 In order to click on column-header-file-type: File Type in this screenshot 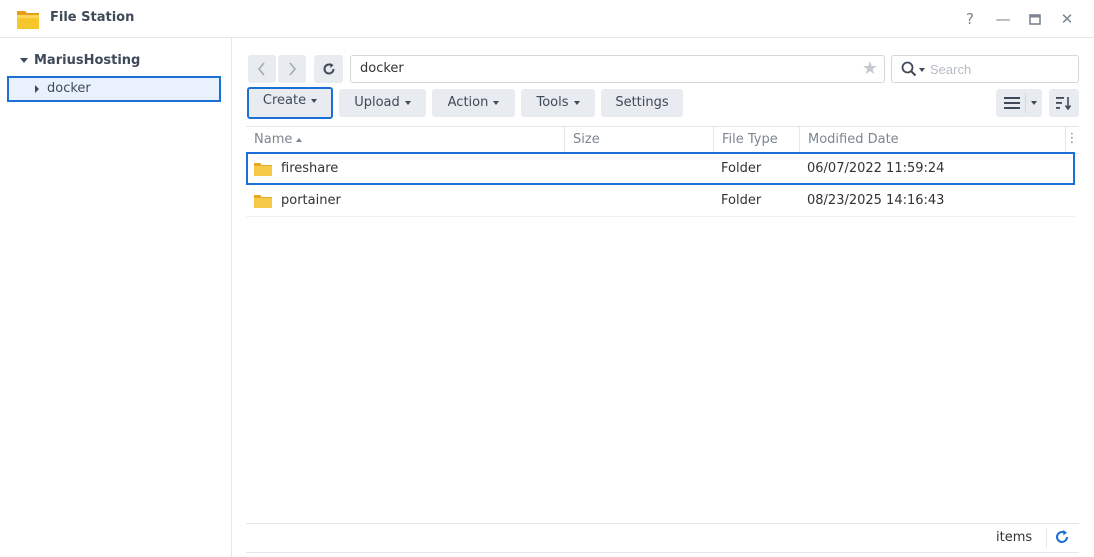, I will do `click(757, 140)`.